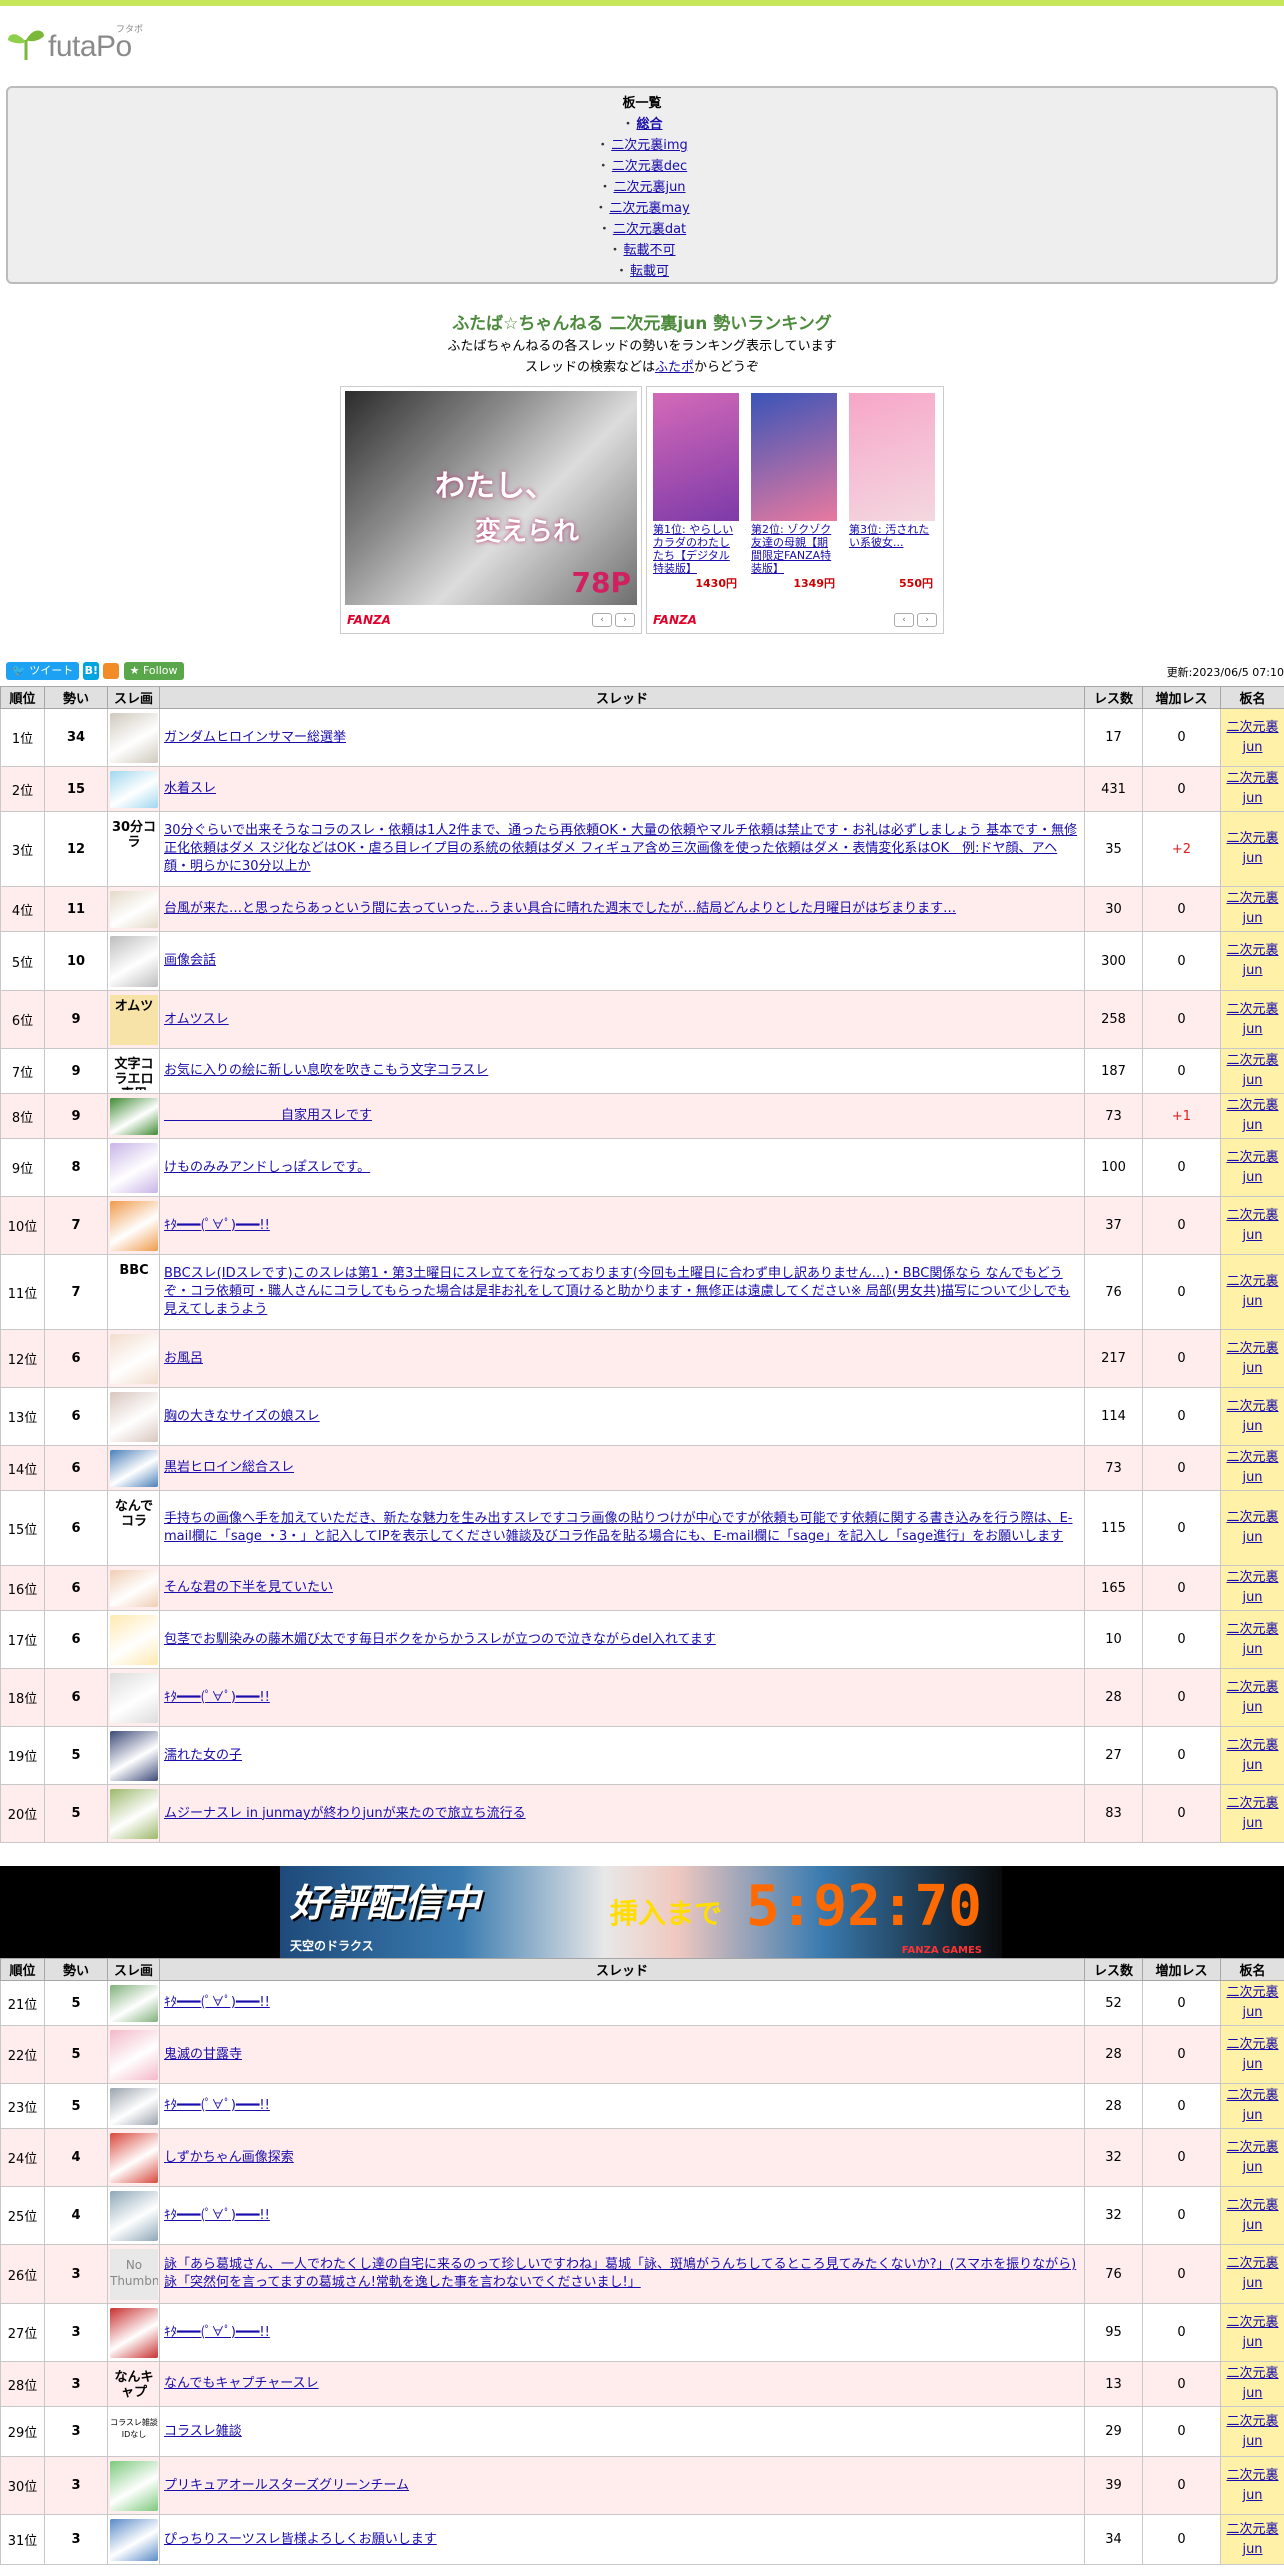 The height and width of the screenshot is (2568, 1284). What do you see at coordinates (134, 1019) in the screenshot?
I see `thread-thumbnail: オムツ` at bounding box center [134, 1019].